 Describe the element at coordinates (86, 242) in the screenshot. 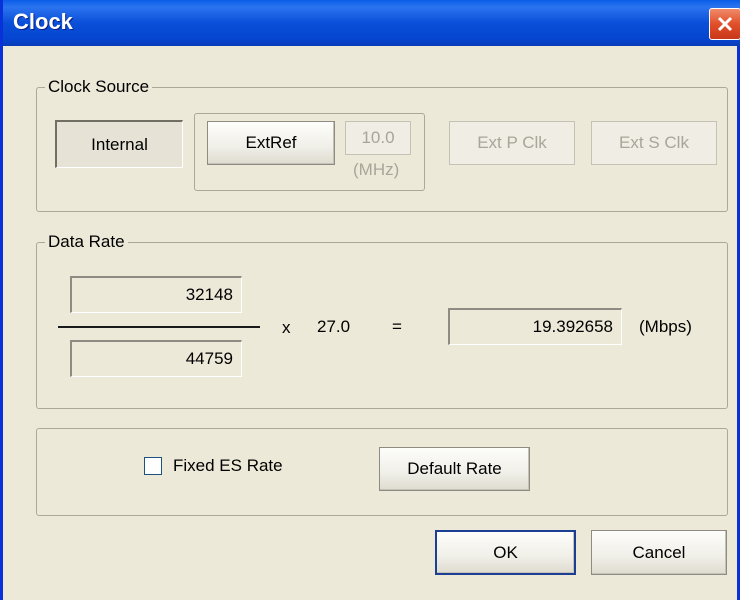

I see `data-rate-label: Data Rate` at that location.